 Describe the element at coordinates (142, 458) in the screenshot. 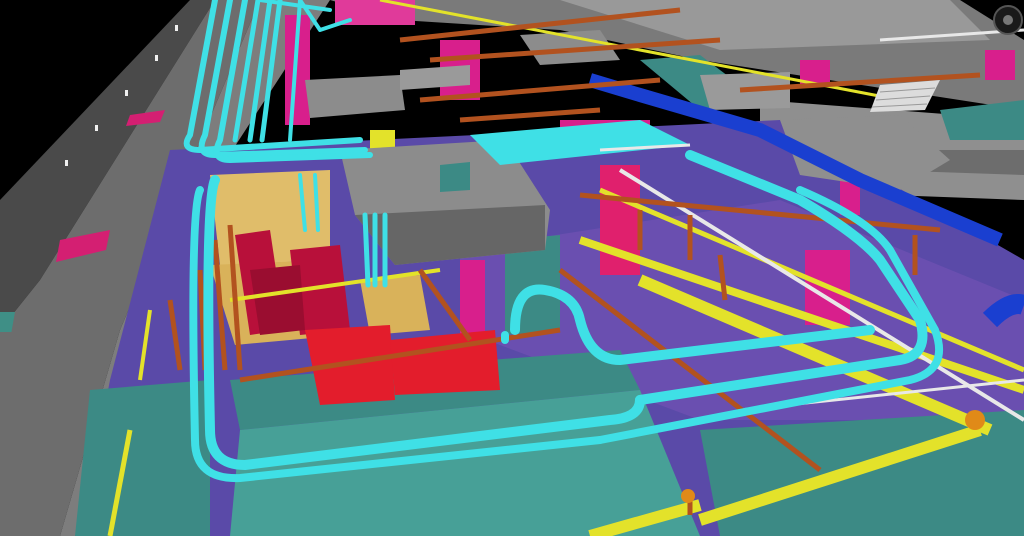

I see `wall` at that location.